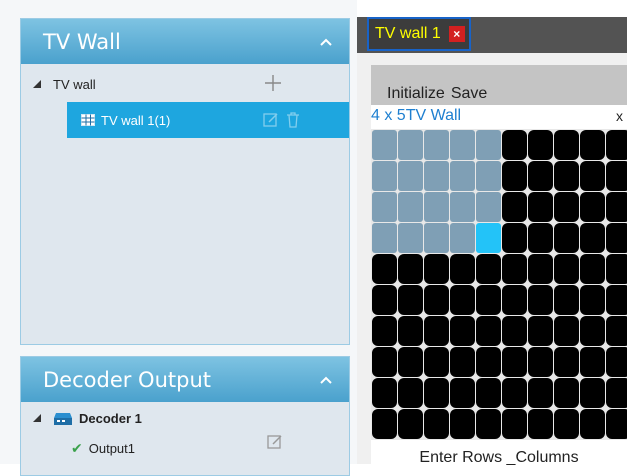  Describe the element at coordinates (185, 84) in the screenshot. I see `tree-row-tv-wall: TV wall` at that location.